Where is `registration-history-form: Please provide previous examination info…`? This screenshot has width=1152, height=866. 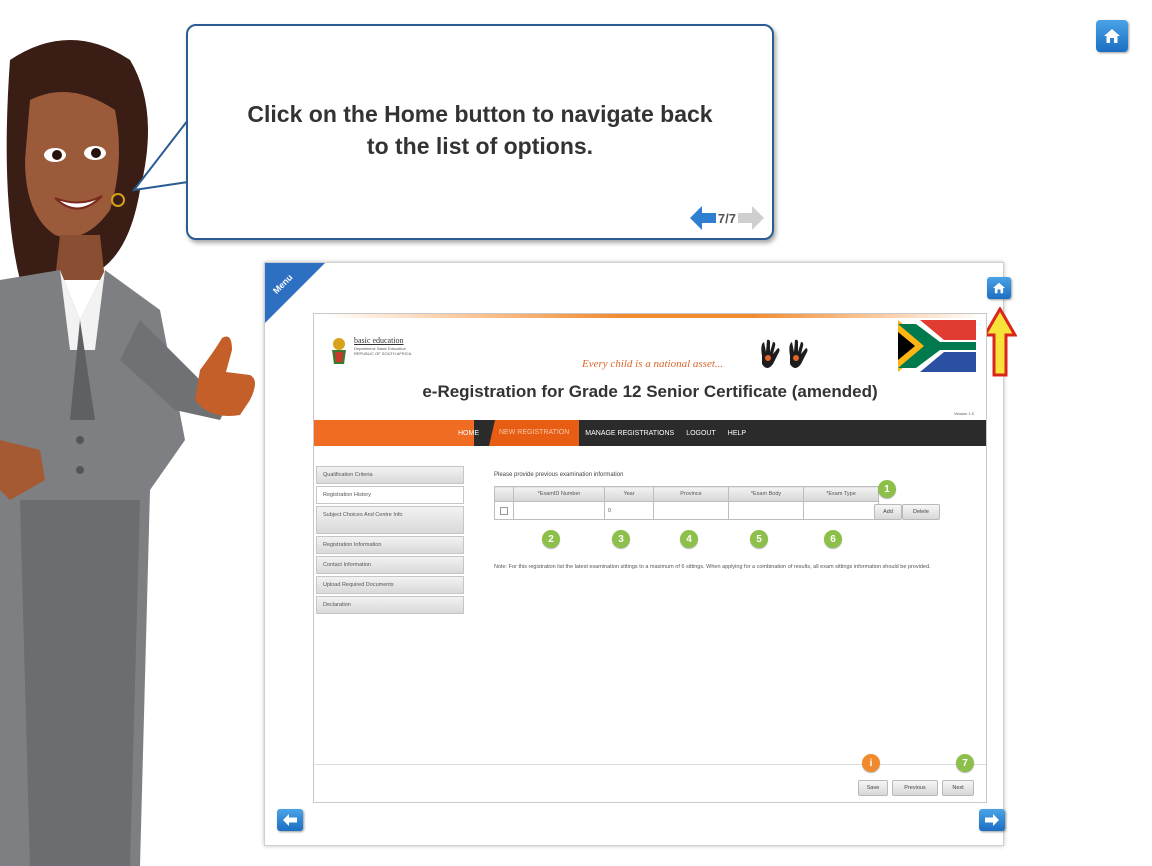 registration-history-form: Please provide previous examination info… is located at coordinates (727, 611).